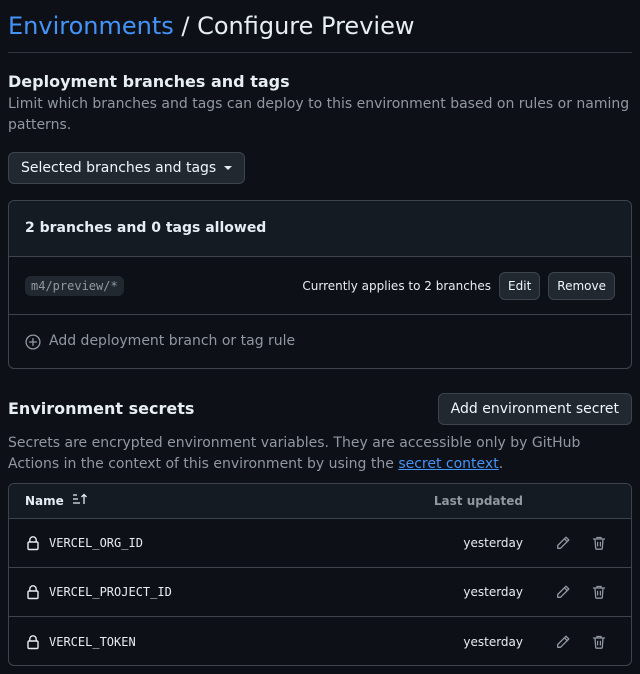 The width and height of the screenshot is (640, 674). Describe the element at coordinates (91, 26) in the screenshot. I see `breadcrumb-environments-link: Environments` at that location.